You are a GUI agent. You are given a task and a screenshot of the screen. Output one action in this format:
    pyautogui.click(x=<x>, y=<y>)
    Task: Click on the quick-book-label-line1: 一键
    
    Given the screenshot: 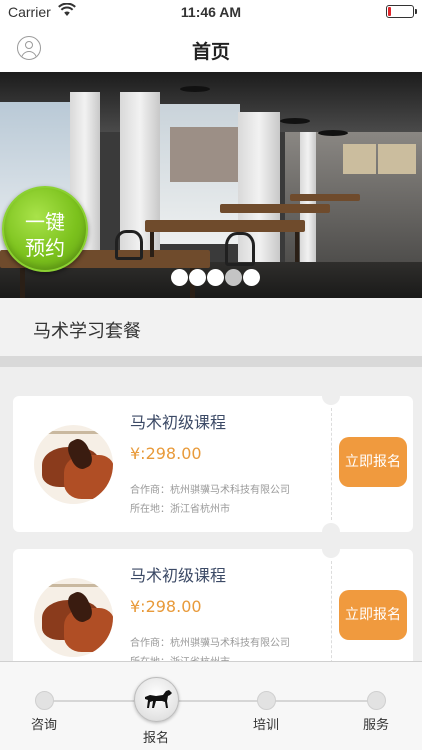 What is the action you would take?
    pyautogui.click(x=45, y=222)
    